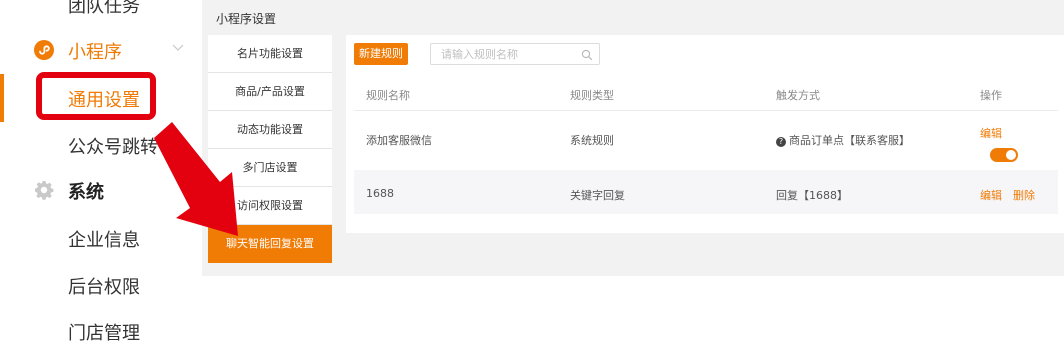 This screenshot has height=356, width=1064. What do you see at coordinates (104, 239) in the screenshot?
I see `sidebar-item-company-info: 企业信息` at bounding box center [104, 239].